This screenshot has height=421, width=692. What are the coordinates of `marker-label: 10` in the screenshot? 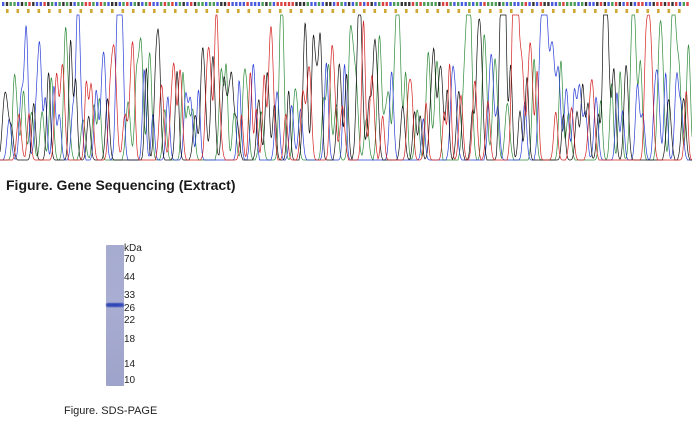 It's located at (130, 380).